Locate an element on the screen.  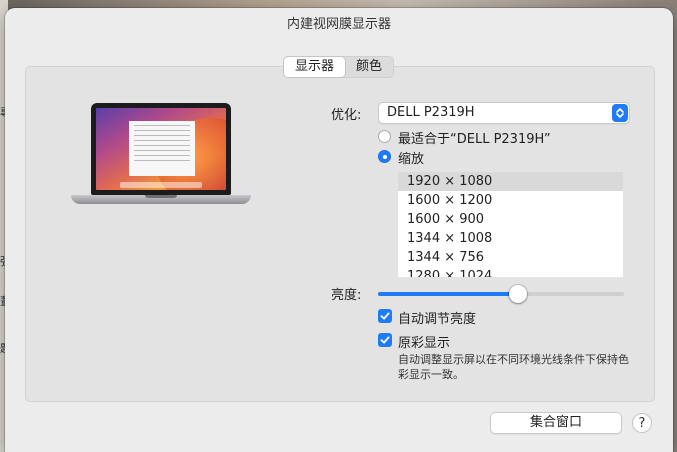
laptop-lid is located at coordinates (161, 149).